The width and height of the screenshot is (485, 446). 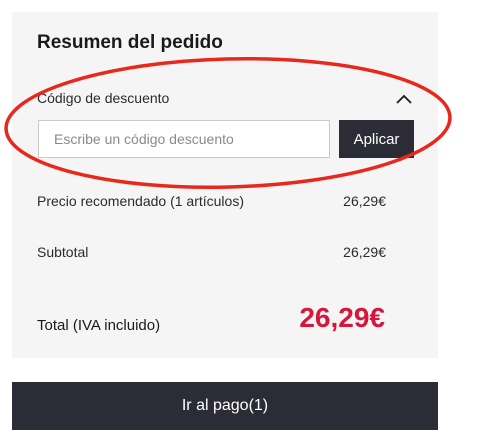 I want to click on checkout-button: Ir al pago(1), so click(x=225, y=406).